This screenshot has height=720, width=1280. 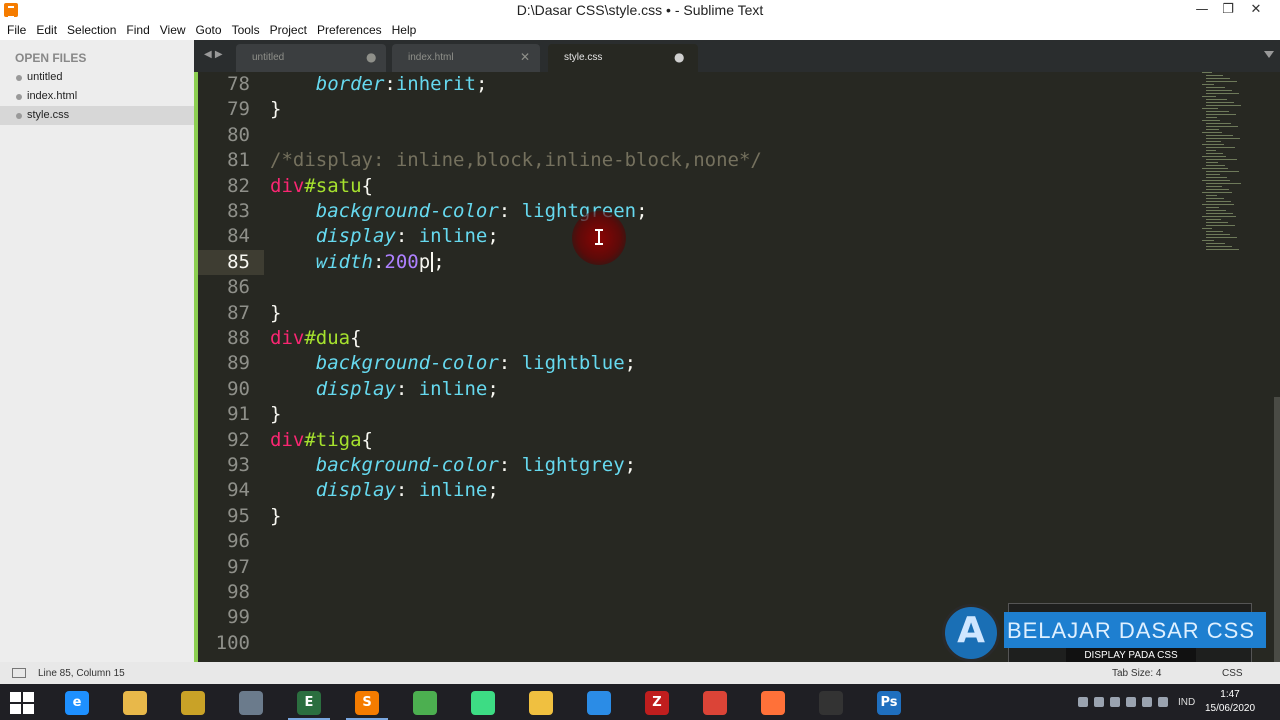 What do you see at coordinates (349, 30) in the screenshot?
I see `menu-preferences: Preferences` at bounding box center [349, 30].